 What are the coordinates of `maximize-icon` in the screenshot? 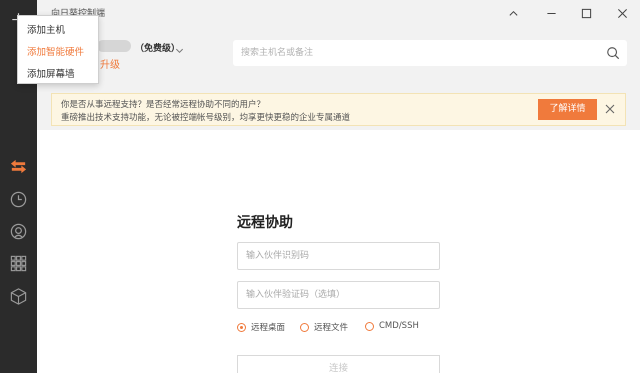 It's located at (586, 13).